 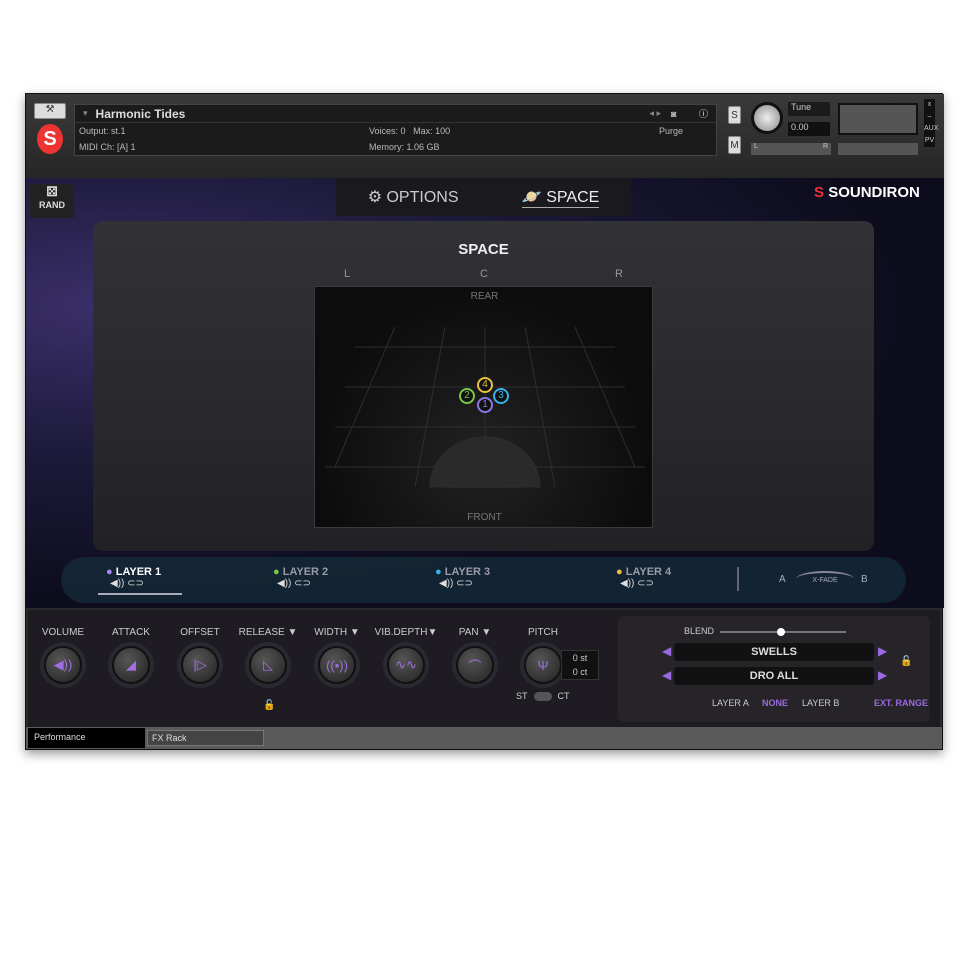 What do you see at coordinates (484, 296) in the screenshot?
I see `rear-label: REAR` at bounding box center [484, 296].